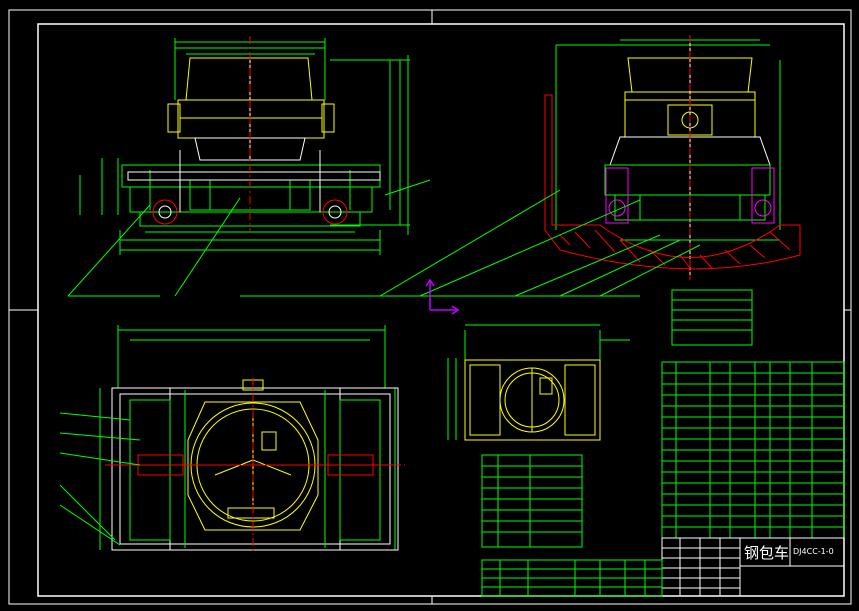 The width and height of the screenshot is (859, 611). Describe the element at coordinates (442, 296) in the screenshot. I see `ucs-axis-icon` at that location.